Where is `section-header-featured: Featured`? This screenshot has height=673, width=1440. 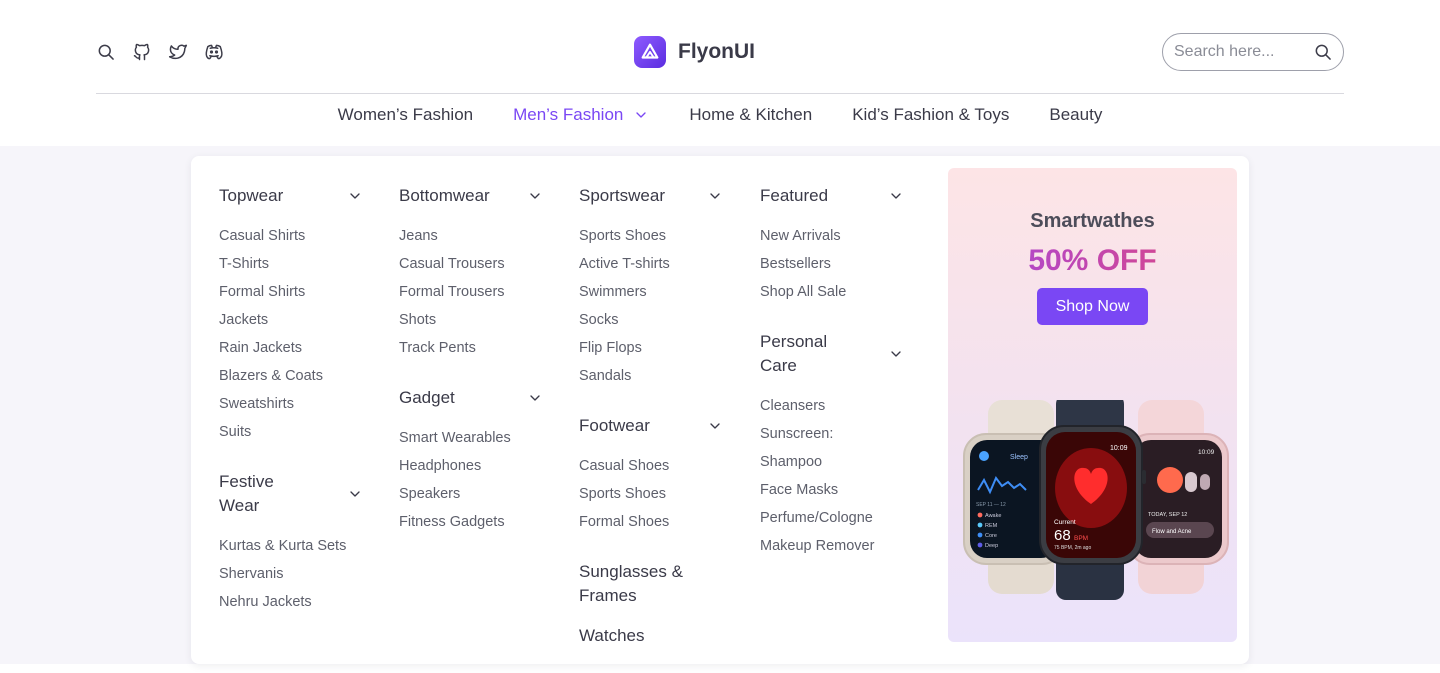
section-header-featured: Featured is located at coordinates (835, 196).